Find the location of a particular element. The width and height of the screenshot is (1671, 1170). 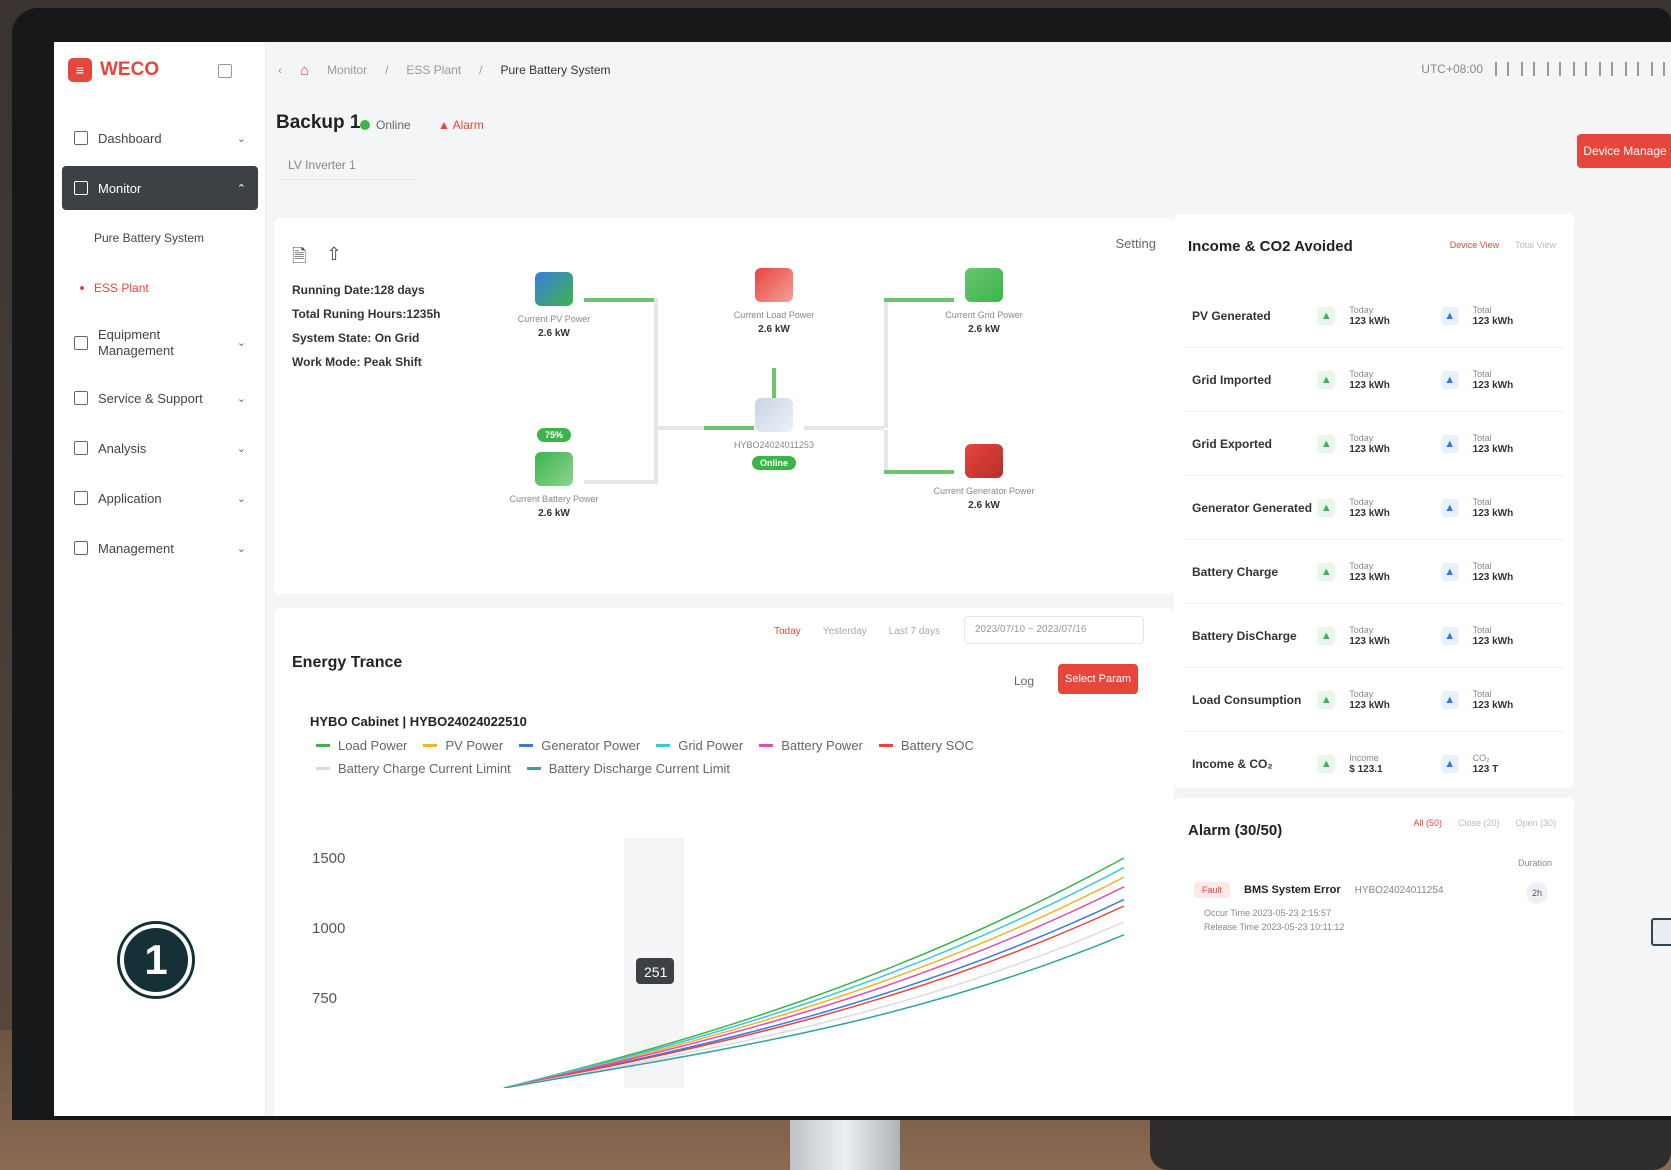

battery-soc: 75% is located at coordinates (554, 435).